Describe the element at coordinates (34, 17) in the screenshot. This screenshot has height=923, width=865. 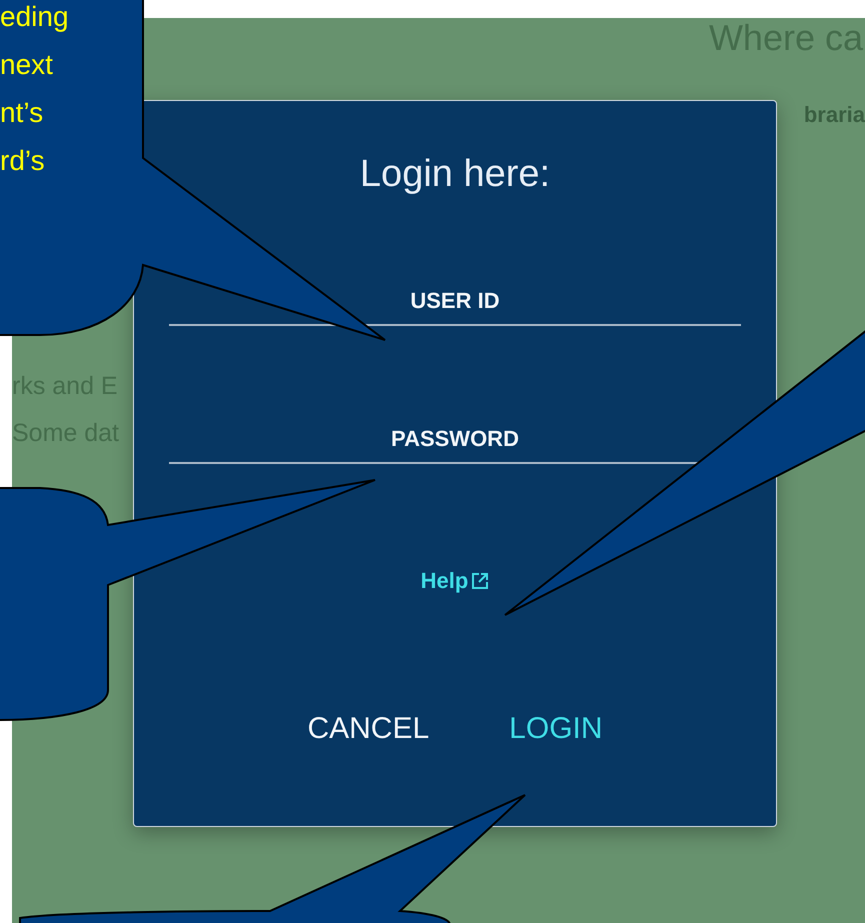
I see `callout-text: eding` at that location.